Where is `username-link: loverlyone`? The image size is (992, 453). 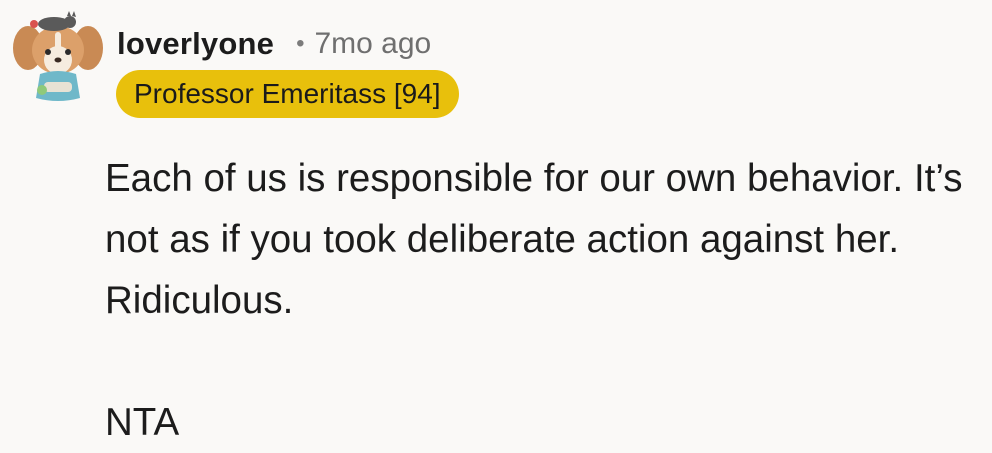
username-link: loverlyone is located at coordinates (195, 44).